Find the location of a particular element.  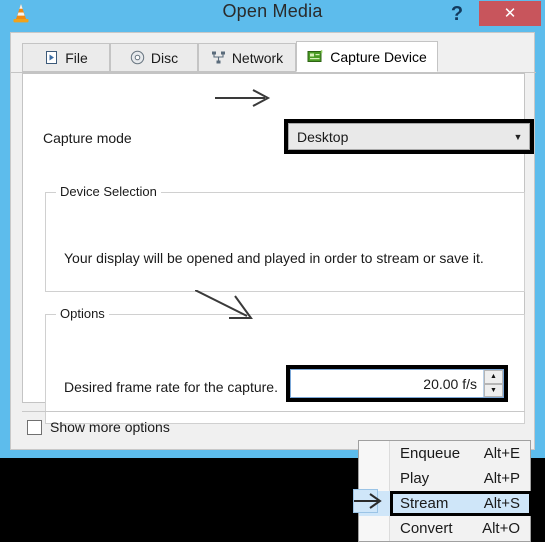

tab-file: File is located at coordinates (66, 57).